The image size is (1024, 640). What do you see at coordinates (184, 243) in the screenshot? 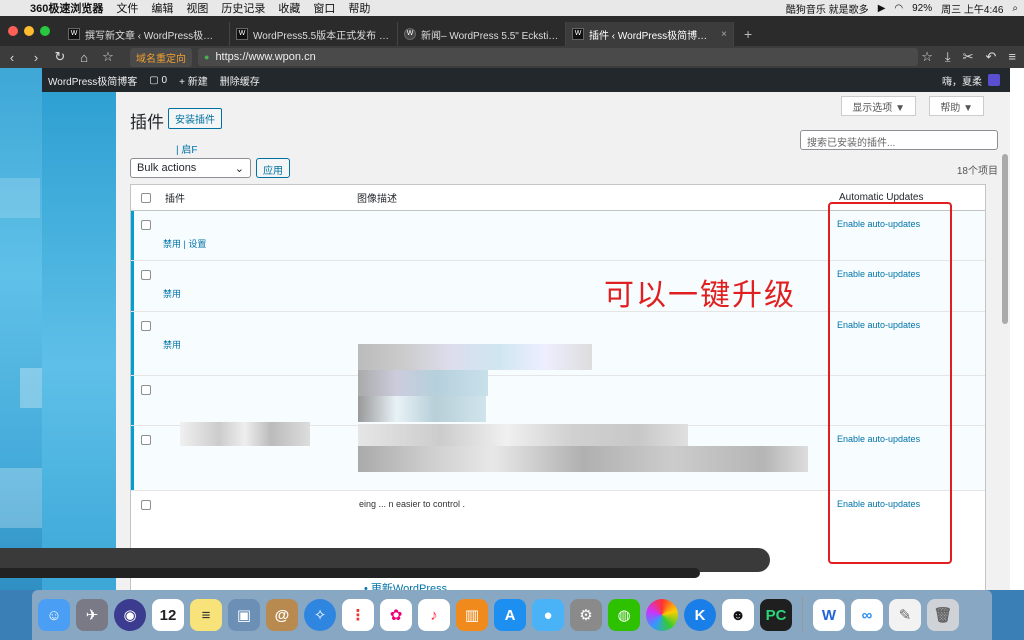
I see `row-actions: 禁用 | 设置` at bounding box center [184, 243].